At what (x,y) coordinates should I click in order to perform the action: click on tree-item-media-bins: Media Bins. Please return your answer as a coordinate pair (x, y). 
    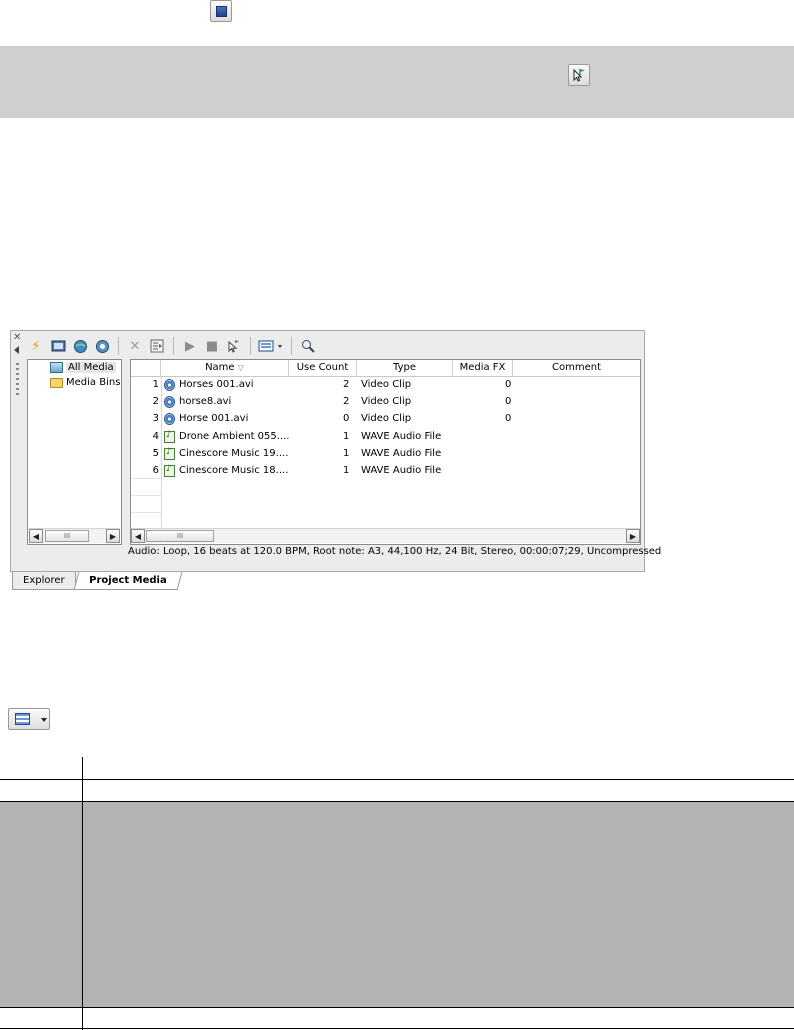
    Looking at the image, I should click on (85, 382).